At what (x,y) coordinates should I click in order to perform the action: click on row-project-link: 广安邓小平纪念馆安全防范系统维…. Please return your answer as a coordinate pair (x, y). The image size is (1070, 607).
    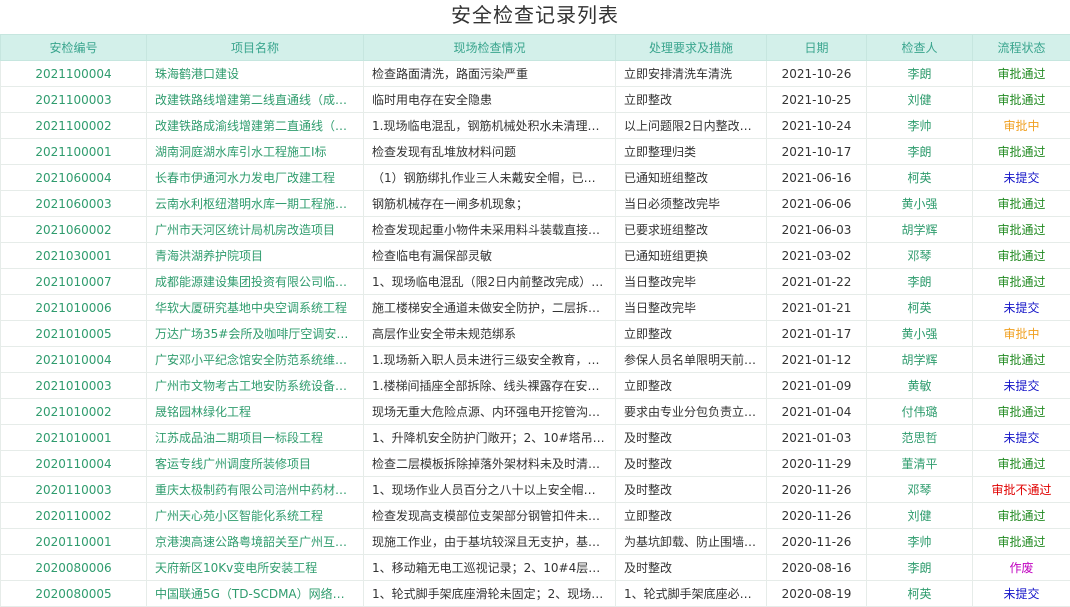
    Looking at the image, I should click on (255, 360).